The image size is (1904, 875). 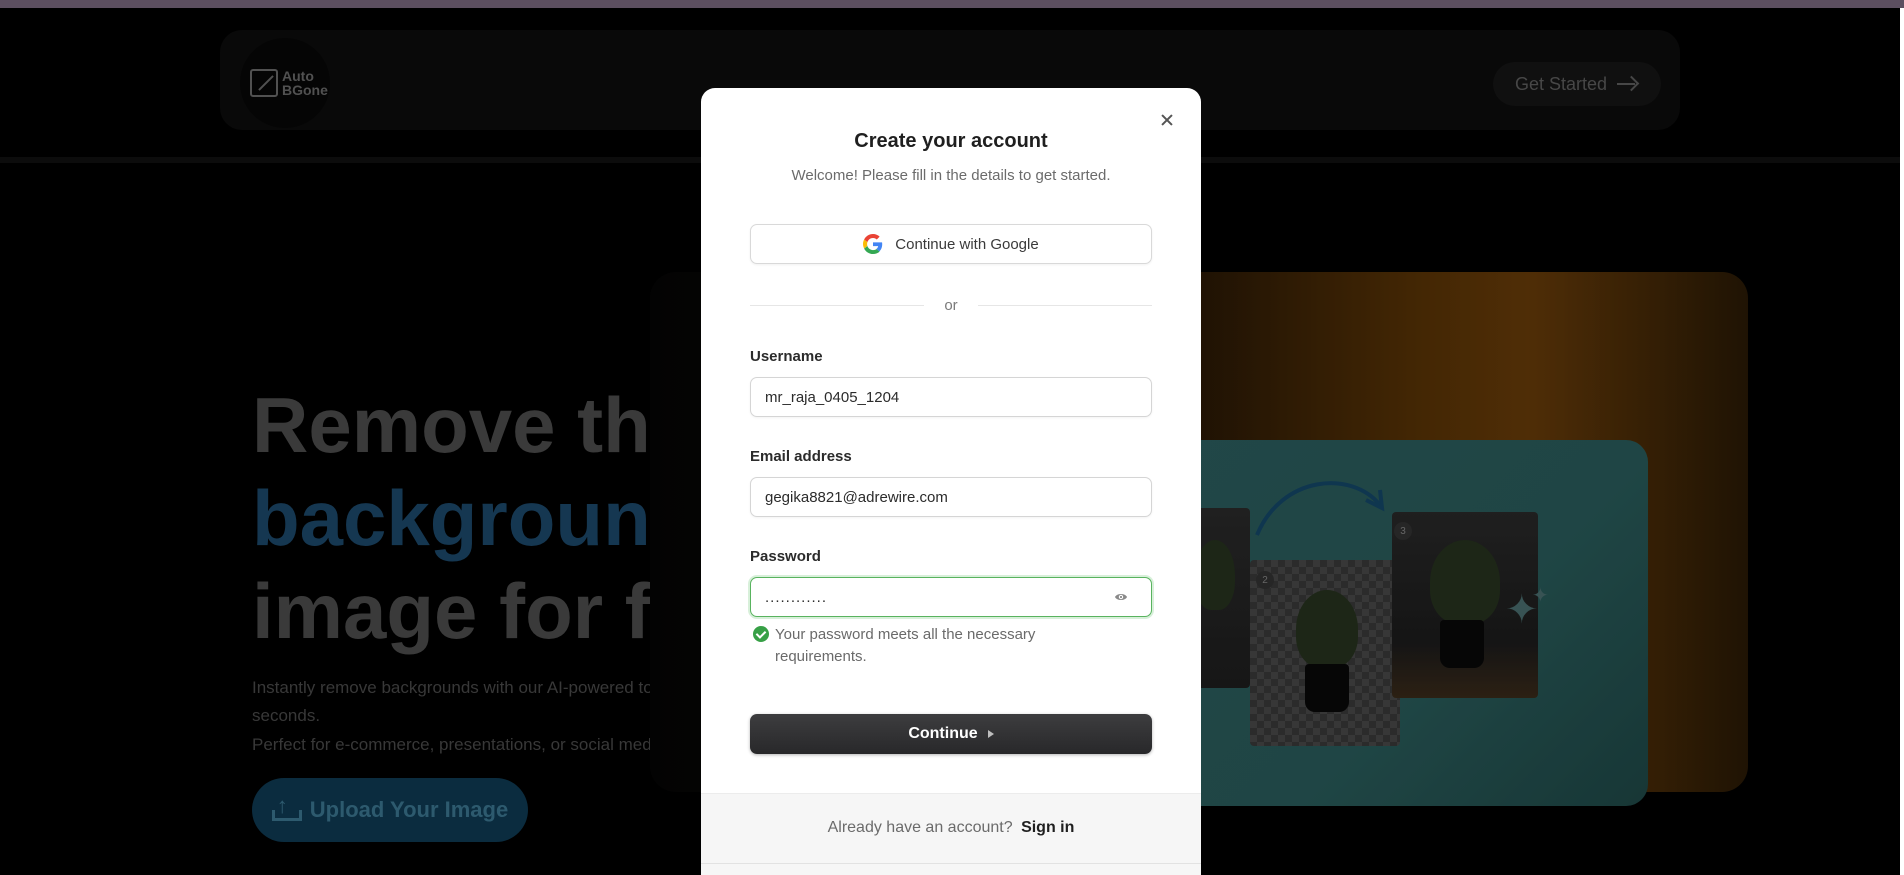 I want to click on email-label: Email address, so click(x=801, y=456).